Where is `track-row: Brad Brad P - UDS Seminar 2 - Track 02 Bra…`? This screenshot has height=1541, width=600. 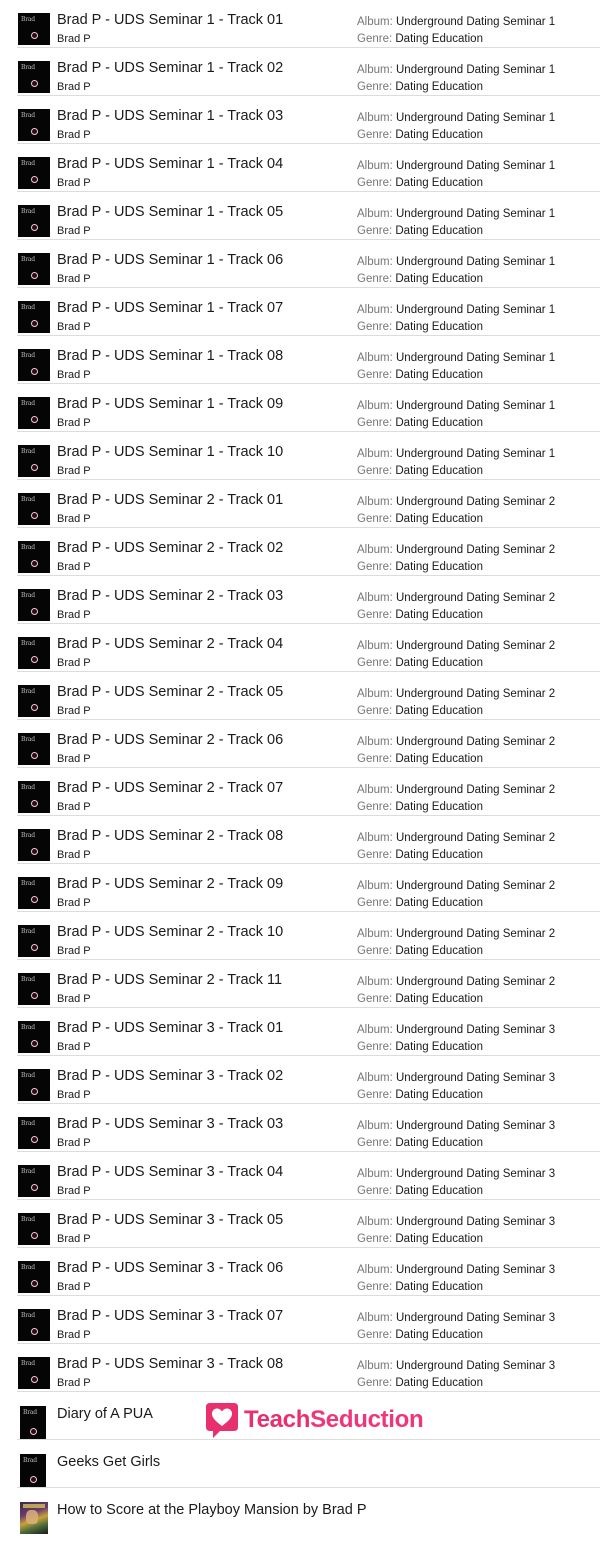 track-row: Brad Brad P - UDS Seminar 2 - Track 02 Bra… is located at coordinates (308, 552).